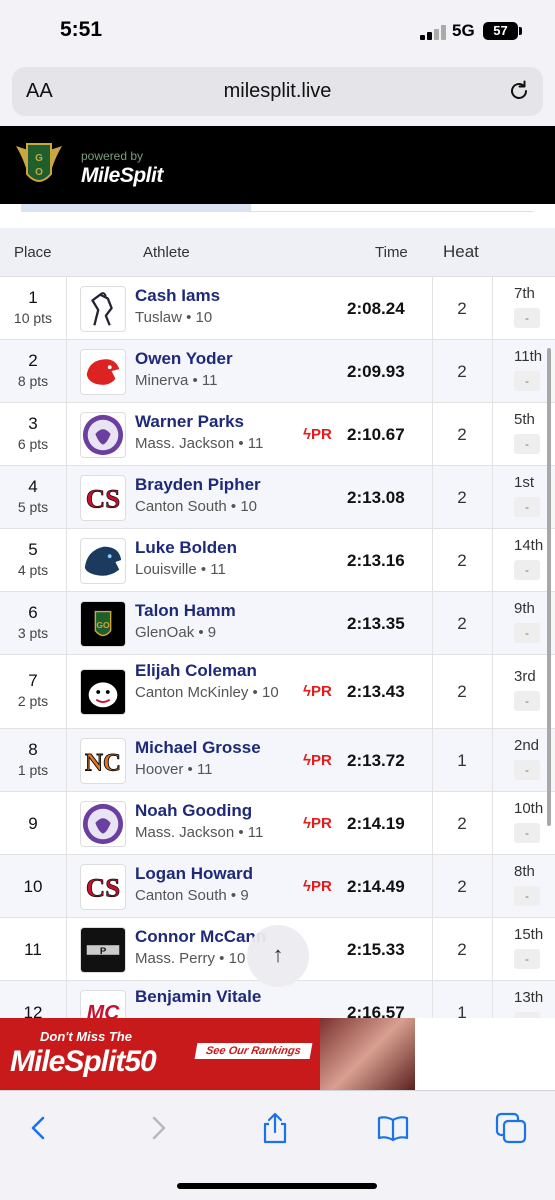 The image size is (555, 1200). Describe the element at coordinates (33, 318) in the screenshot. I see `place-points: 10 pts` at that location.